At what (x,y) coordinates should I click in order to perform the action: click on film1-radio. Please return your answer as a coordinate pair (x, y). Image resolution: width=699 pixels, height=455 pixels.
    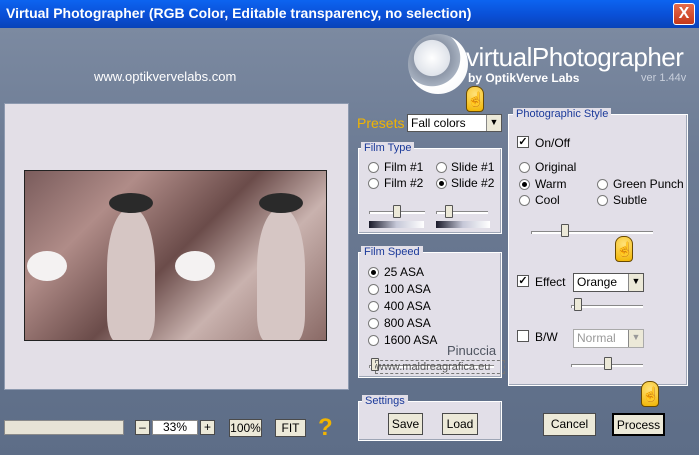
    Looking at the image, I should click on (373, 167).